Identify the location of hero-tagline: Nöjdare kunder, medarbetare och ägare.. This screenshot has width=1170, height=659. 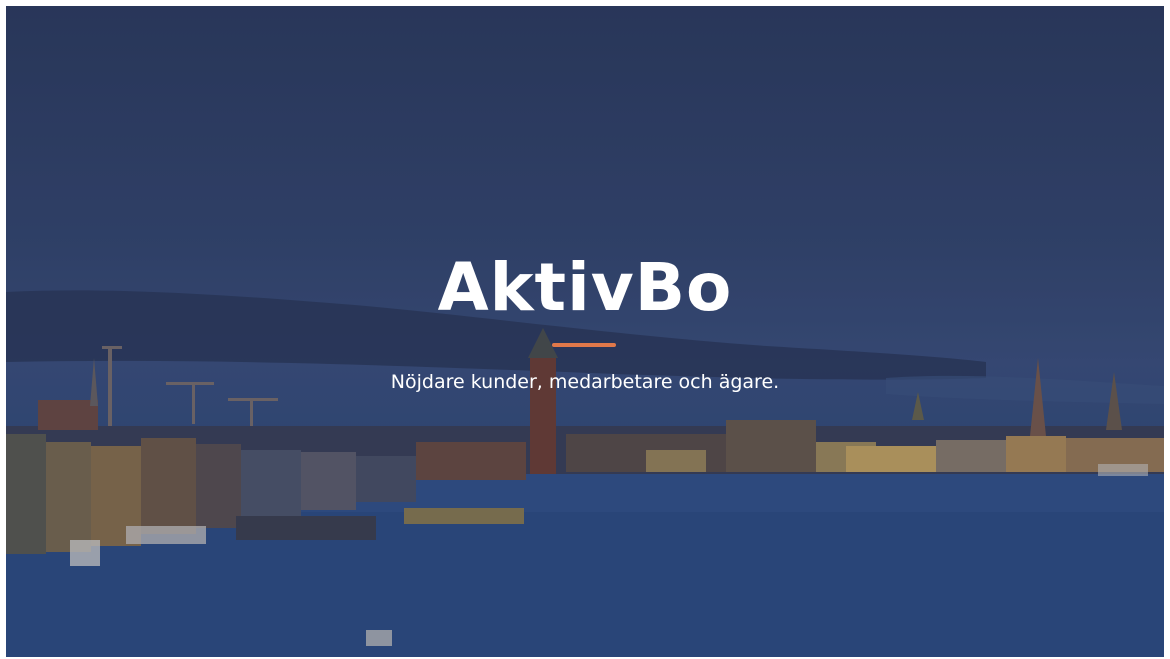
(585, 382).